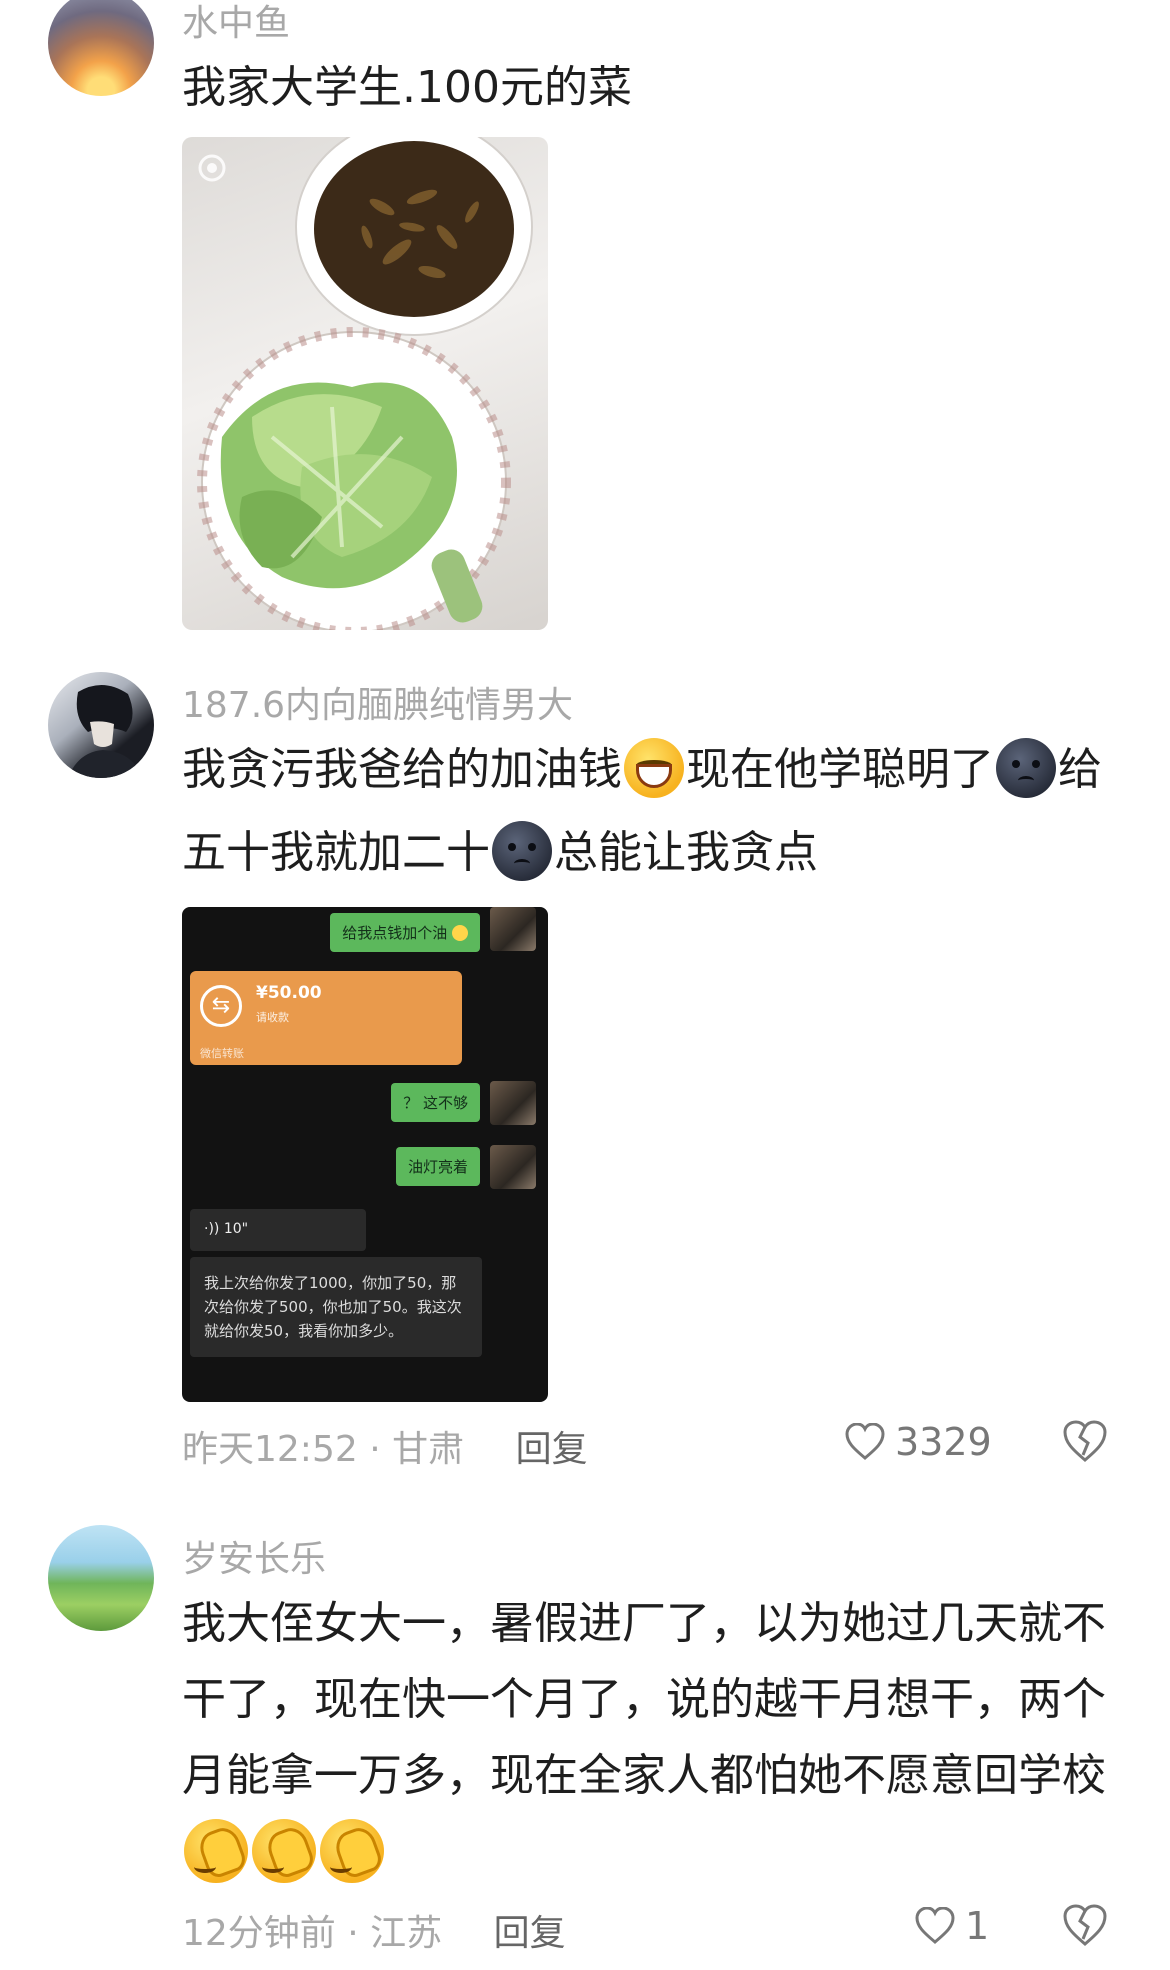 Image resolution: width=1170 pixels, height=1970 pixels. I want to click on like-button: 3329, so click(918, 1442).